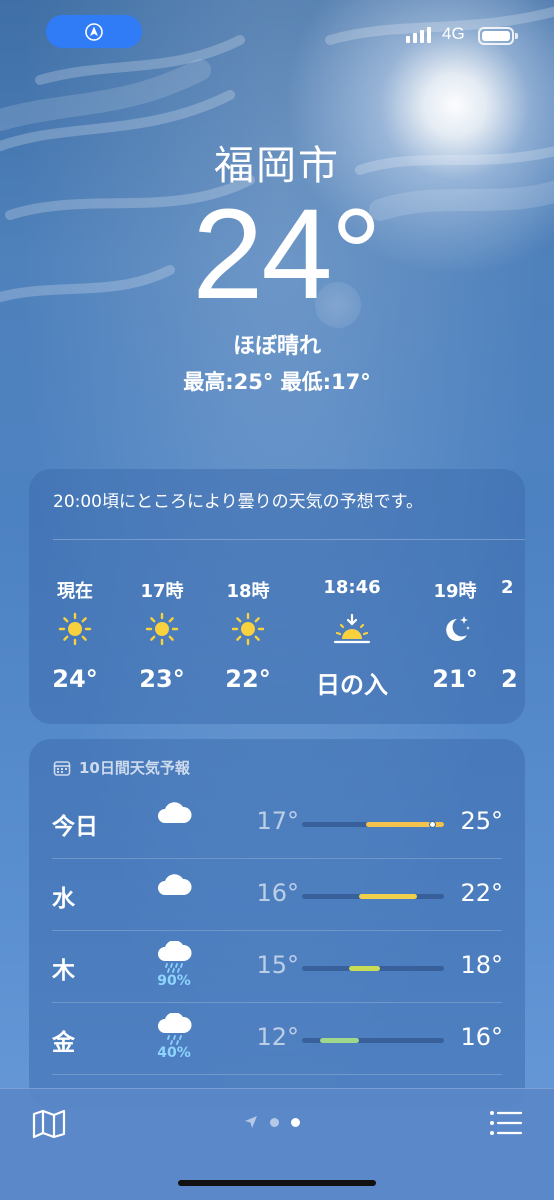 The image size is (554, 1200). I want to click on low-temp: 17°, so click(277, 821).